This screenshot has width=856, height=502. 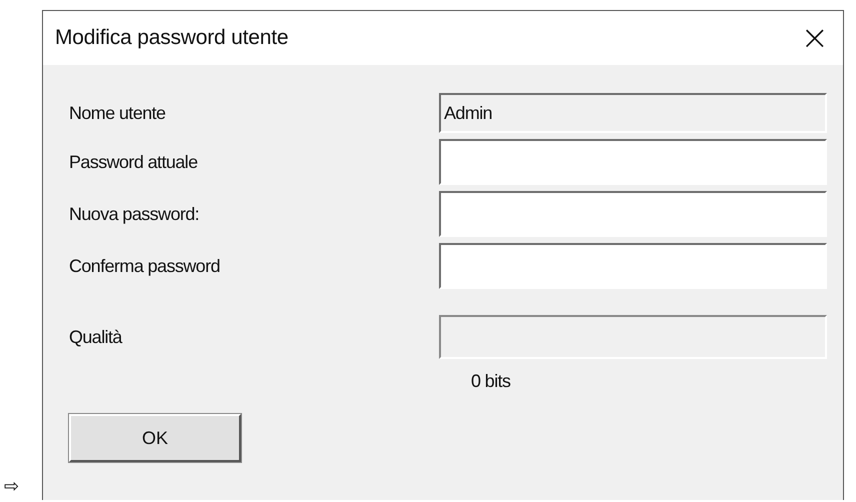 I want to click on close-button: ×, so click(x=814, y=38).